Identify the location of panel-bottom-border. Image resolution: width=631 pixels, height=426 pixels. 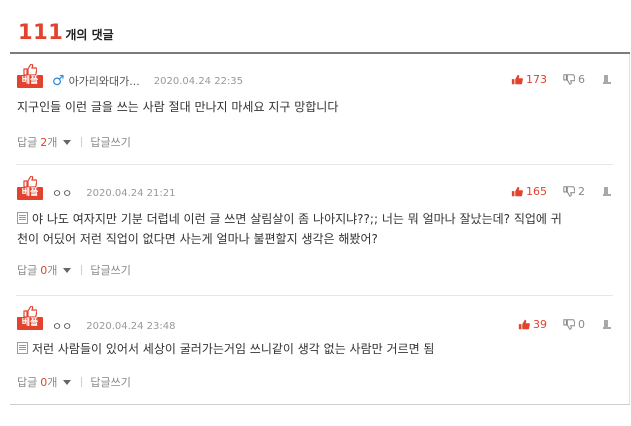
(320, 404).